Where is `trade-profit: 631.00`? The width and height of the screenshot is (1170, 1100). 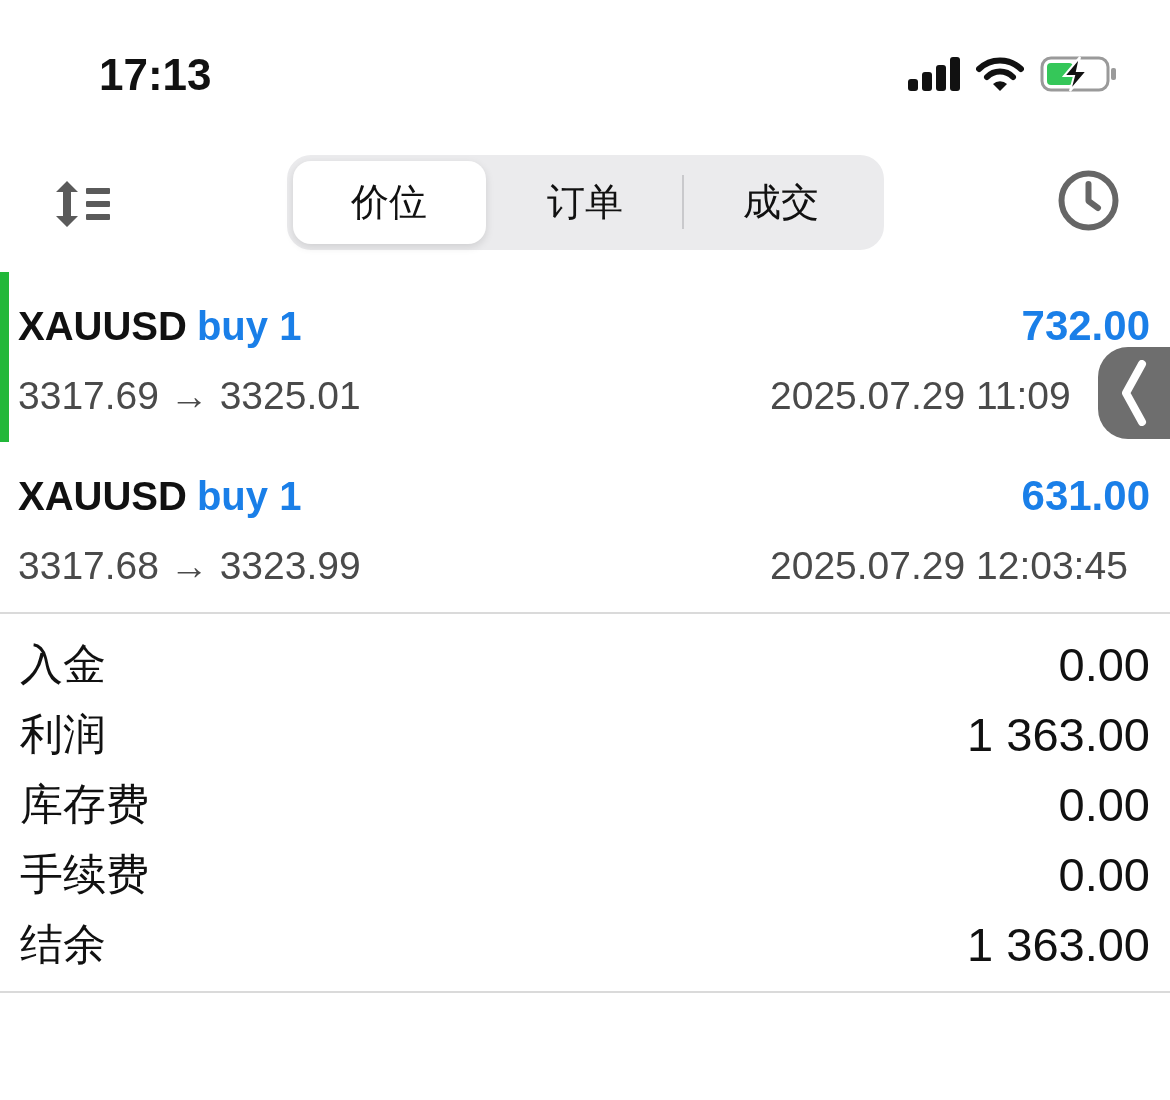 trade-profit: 631.00 is located at coordinates (1085, 496).